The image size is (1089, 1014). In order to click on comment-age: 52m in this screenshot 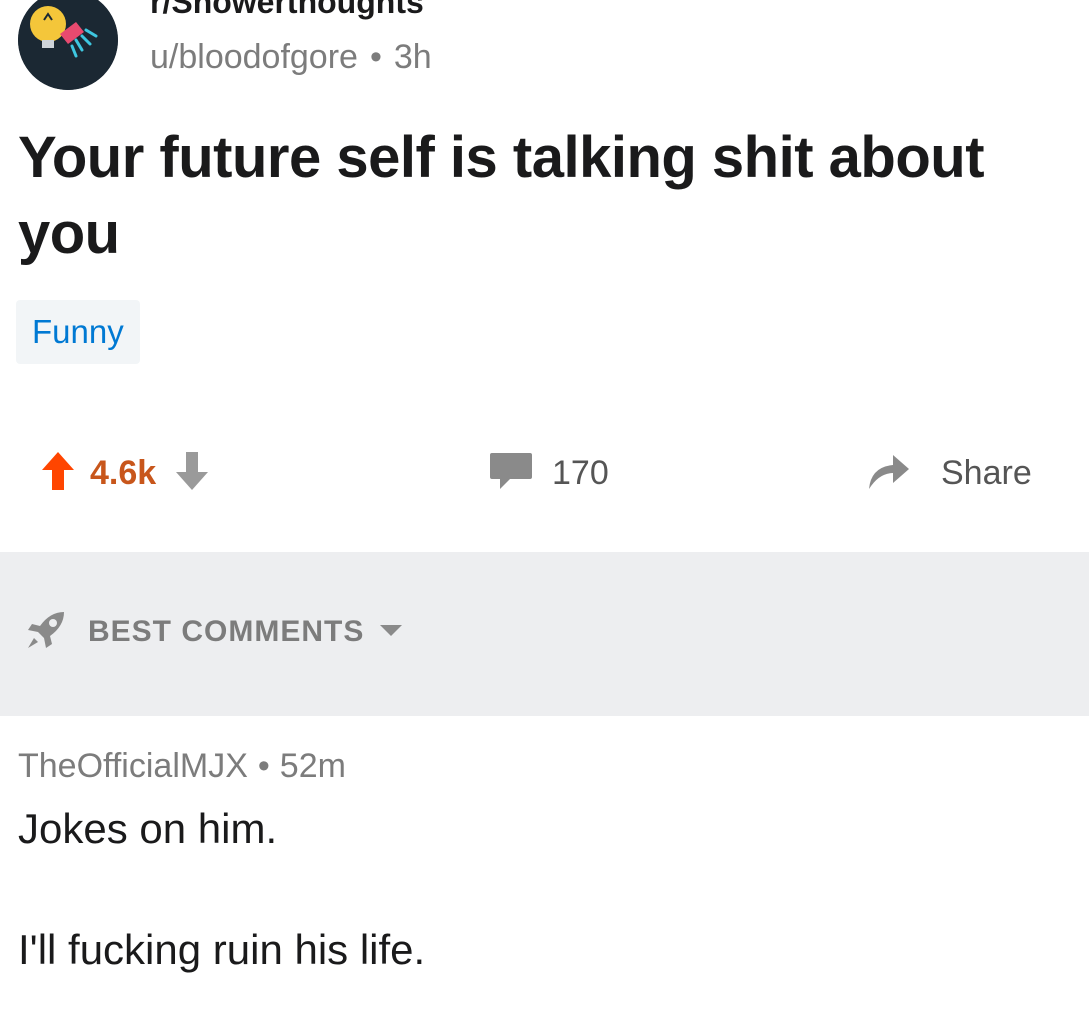, I will do `click(312, 766)`.